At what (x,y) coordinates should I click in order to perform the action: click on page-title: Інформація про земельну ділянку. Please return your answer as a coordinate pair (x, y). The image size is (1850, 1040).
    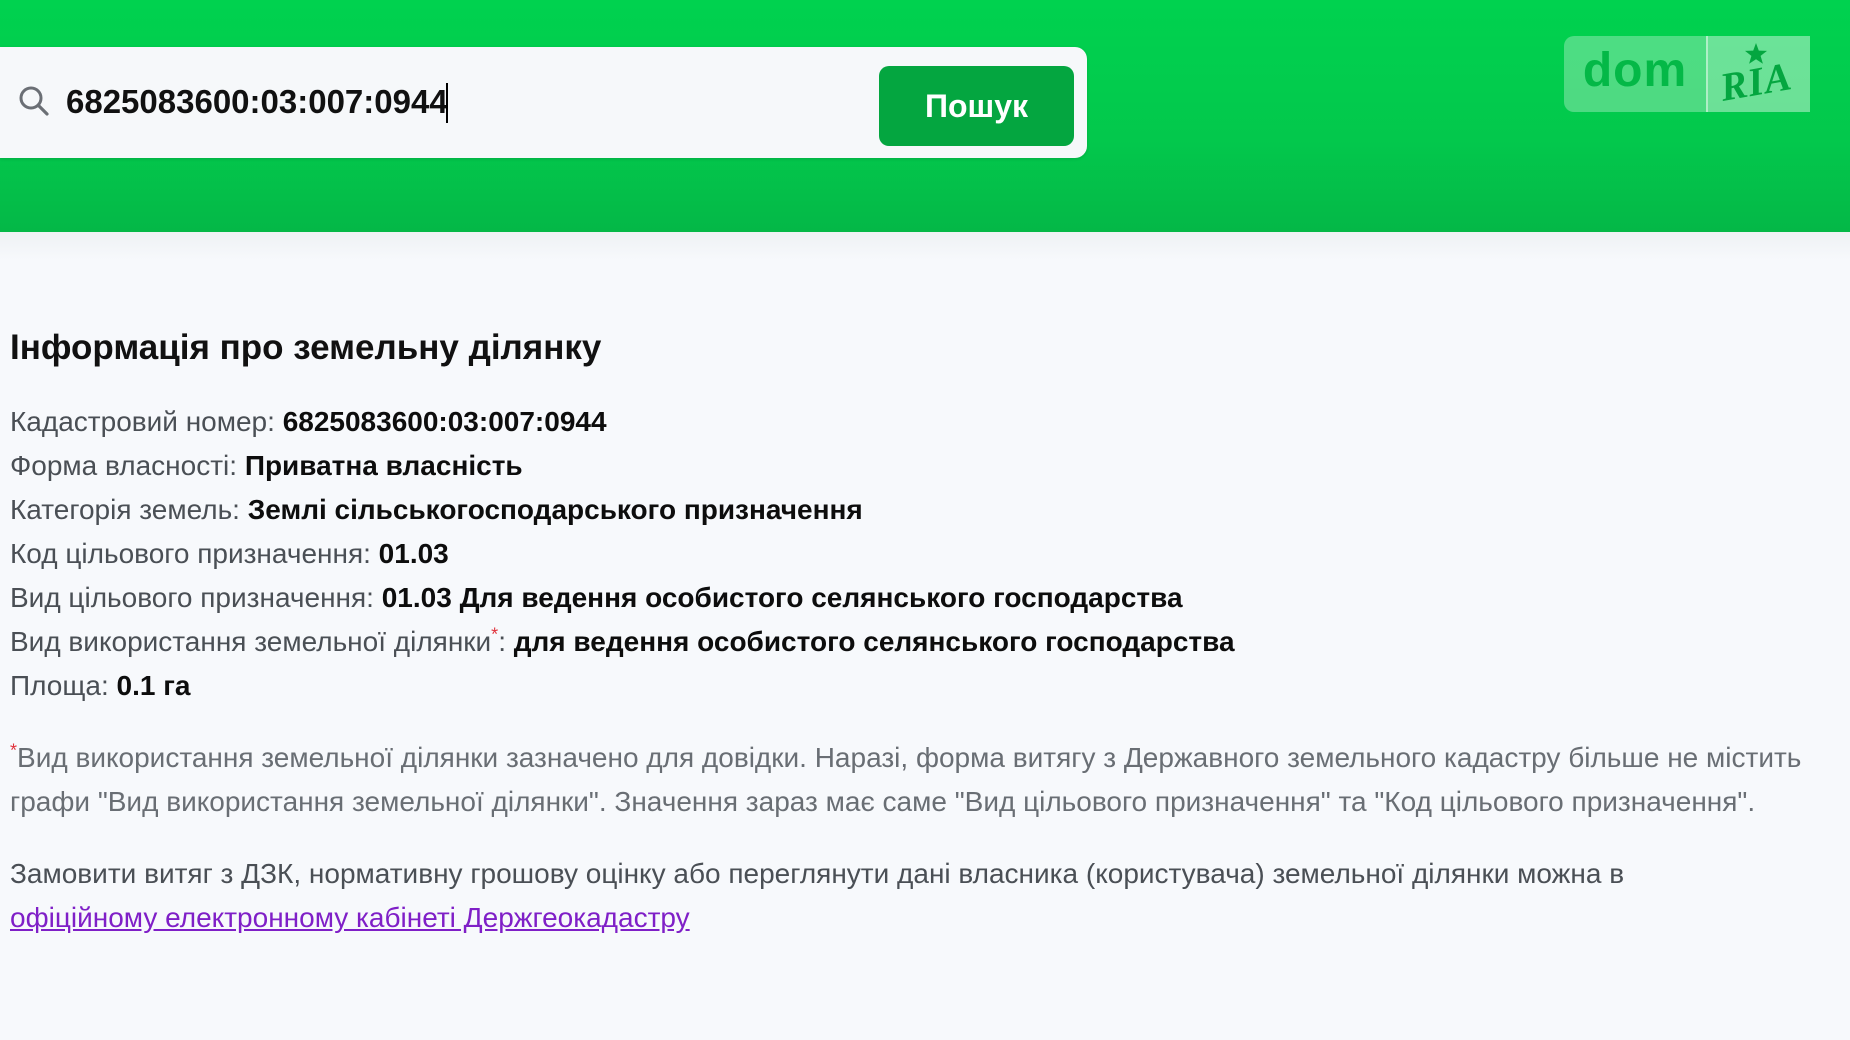
    Looking at the image, I should click on (306, 347).